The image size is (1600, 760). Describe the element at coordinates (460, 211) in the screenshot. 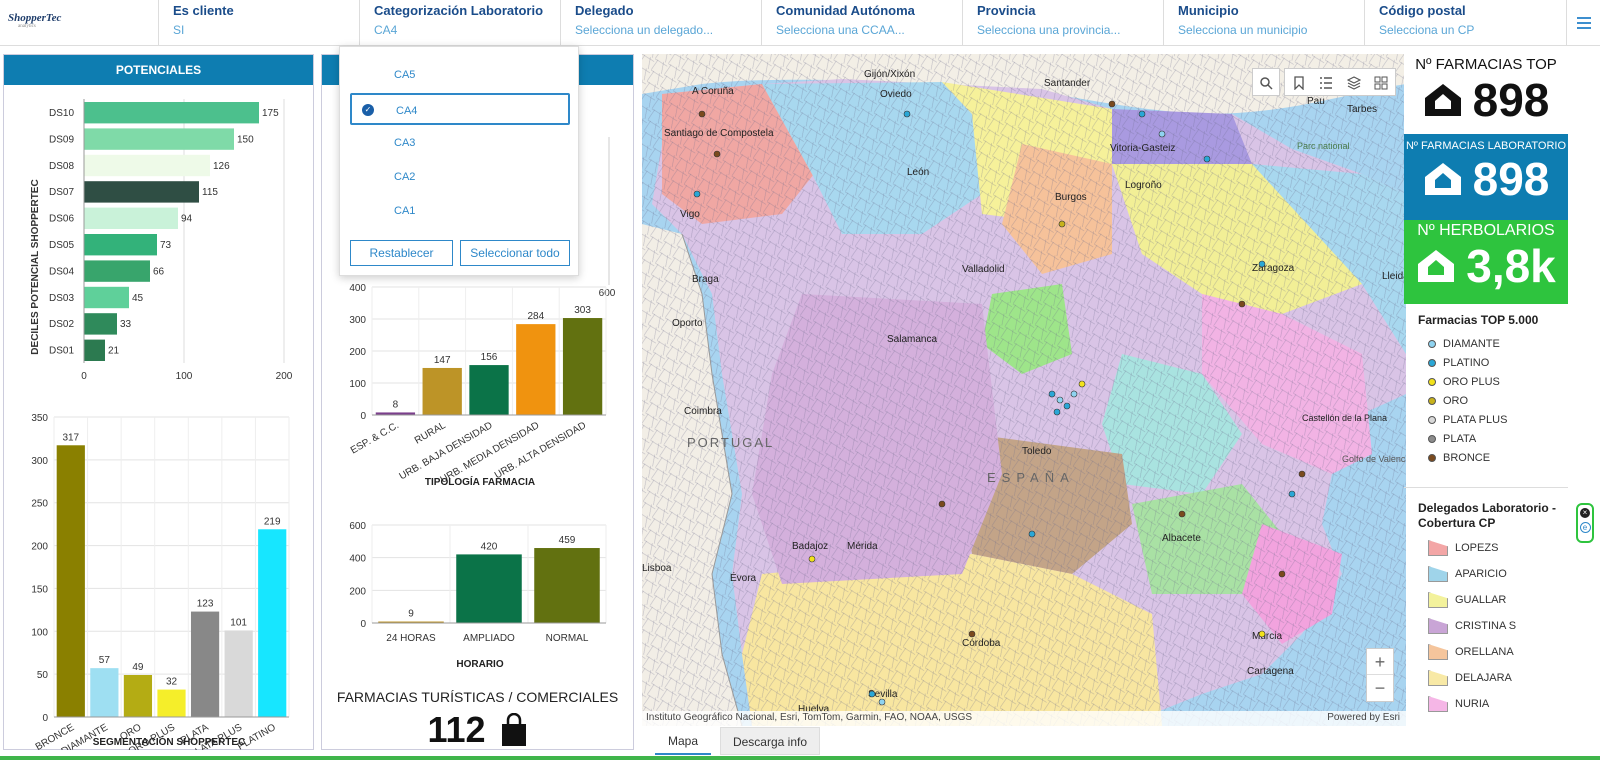

I see `dropdown-option-ca1: CA1` at that location.